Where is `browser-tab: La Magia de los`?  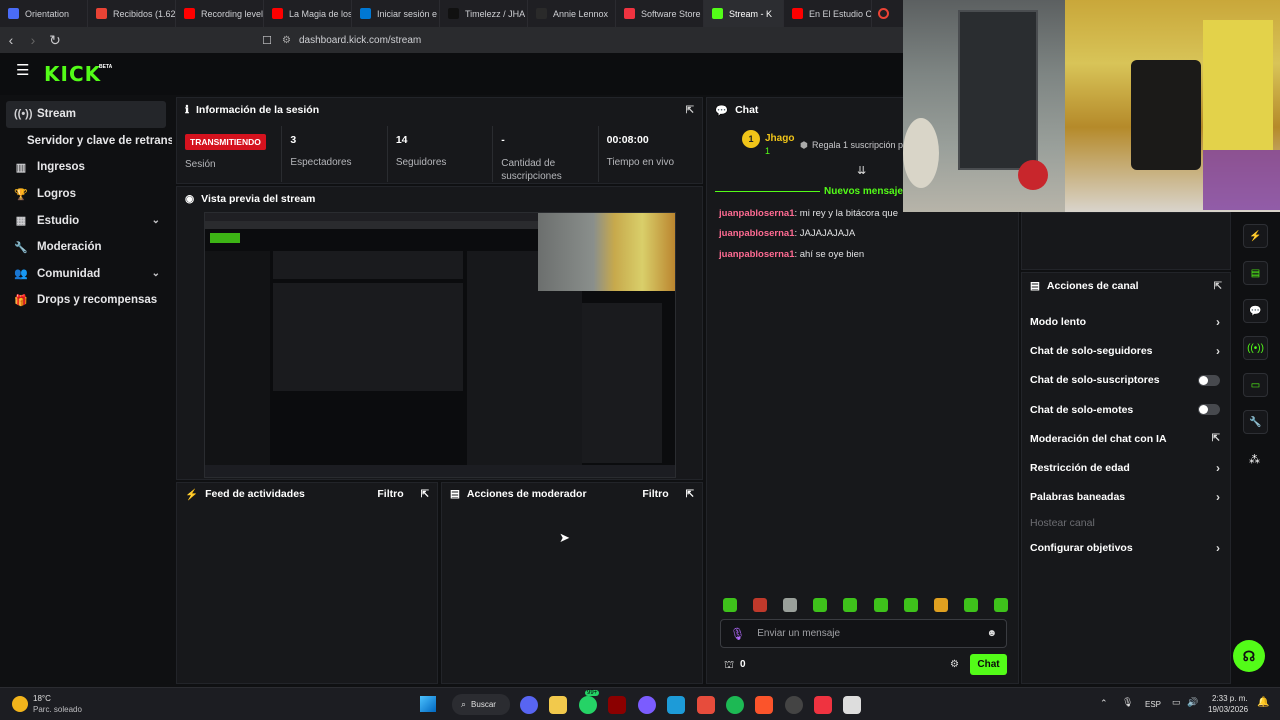
browser-tab: La Magia de los is located at coordinates (308, 13).